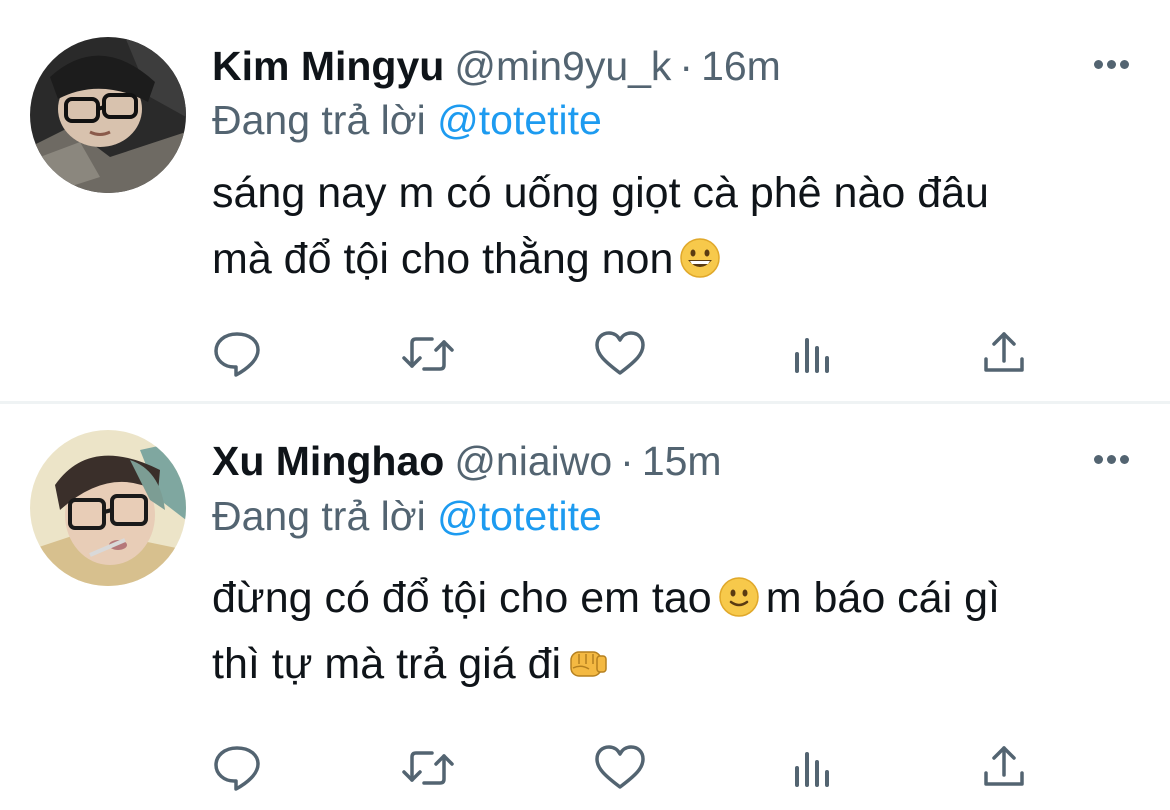 The height and width of the screenshot is (810, 1170). Describe the element at coordinates (443, 259) in the screenshot. I see `tweet-text-fragment: mà đổ tội cho thằng non` at that location.